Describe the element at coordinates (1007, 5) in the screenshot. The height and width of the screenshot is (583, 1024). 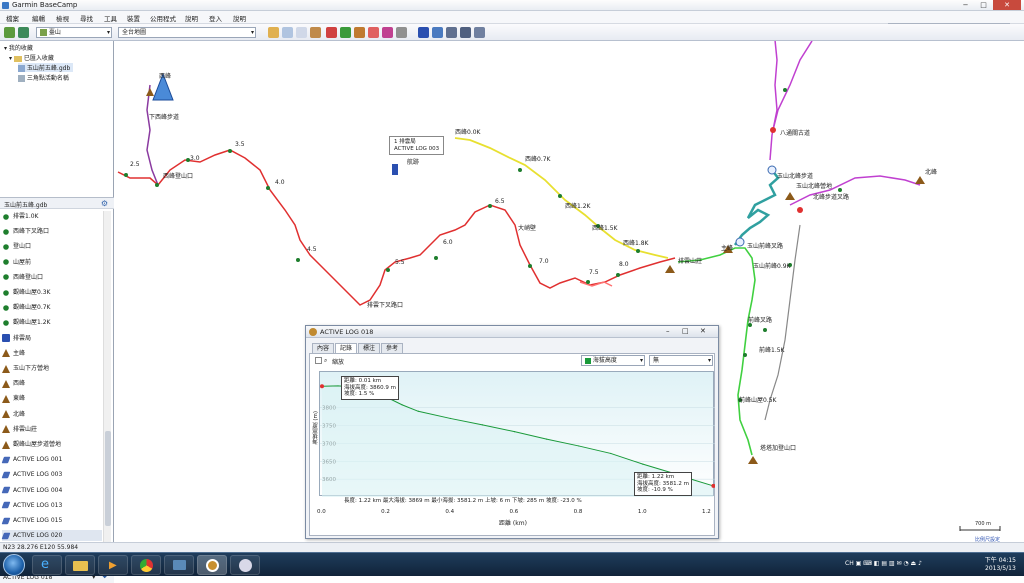
I see `close-button: ✕` at that location.